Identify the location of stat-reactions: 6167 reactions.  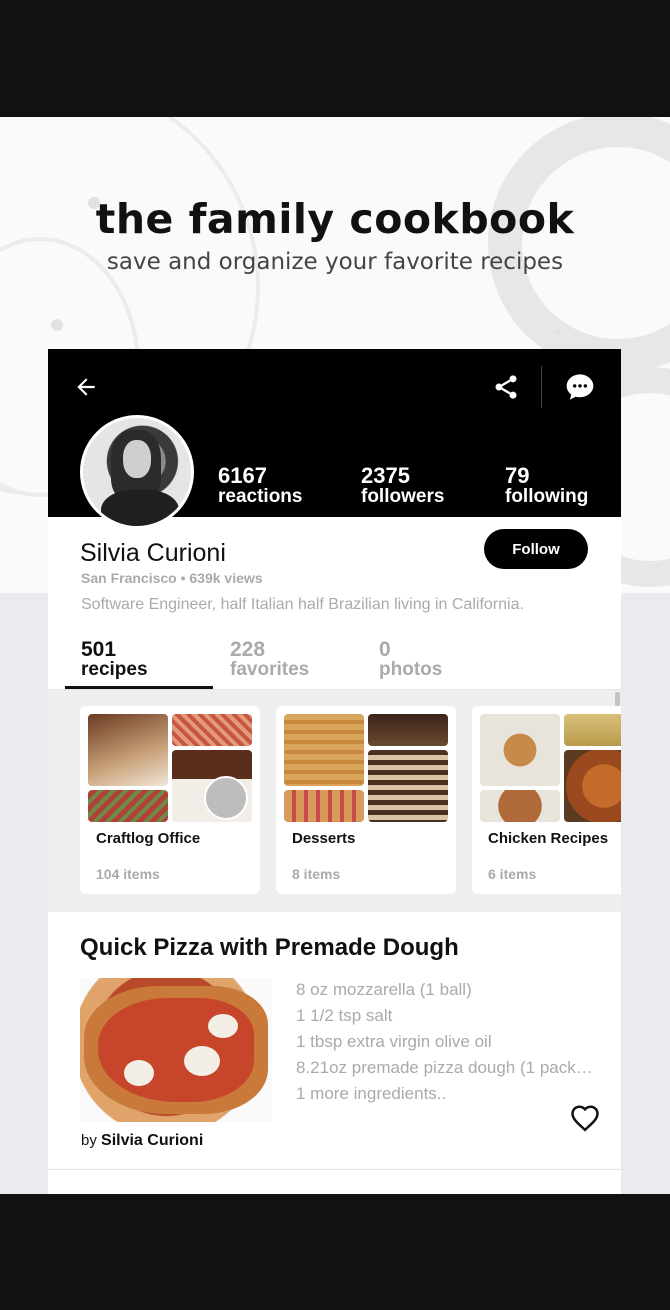
(260, 486).